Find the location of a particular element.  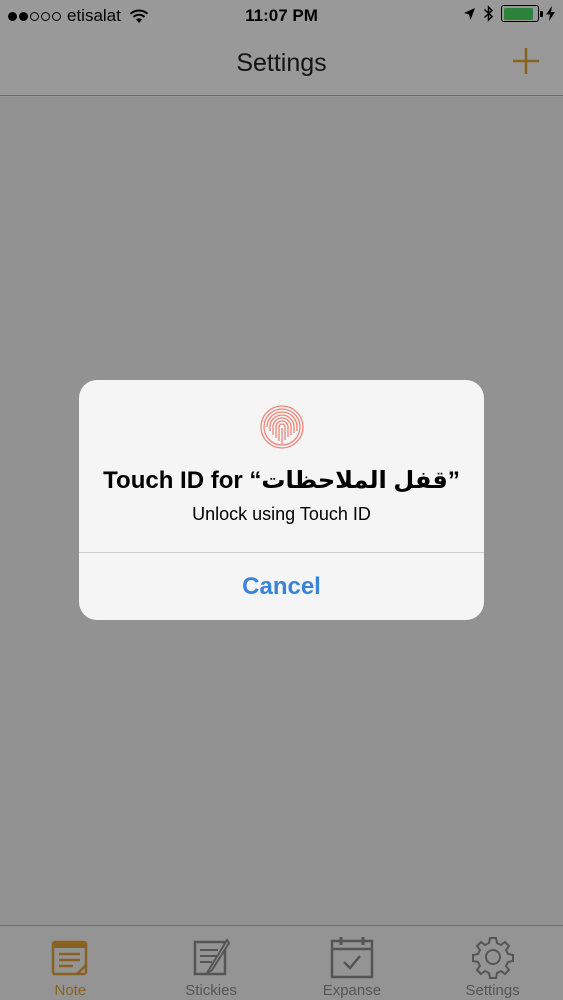

alert-message: Unlock using Touch ID is located at coordinates (281, 514).